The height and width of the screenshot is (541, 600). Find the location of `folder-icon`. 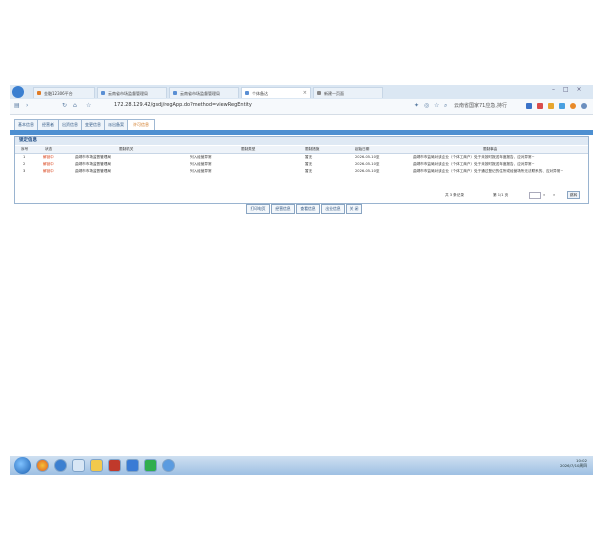

folder-icon is located at coordinates (78, 465).